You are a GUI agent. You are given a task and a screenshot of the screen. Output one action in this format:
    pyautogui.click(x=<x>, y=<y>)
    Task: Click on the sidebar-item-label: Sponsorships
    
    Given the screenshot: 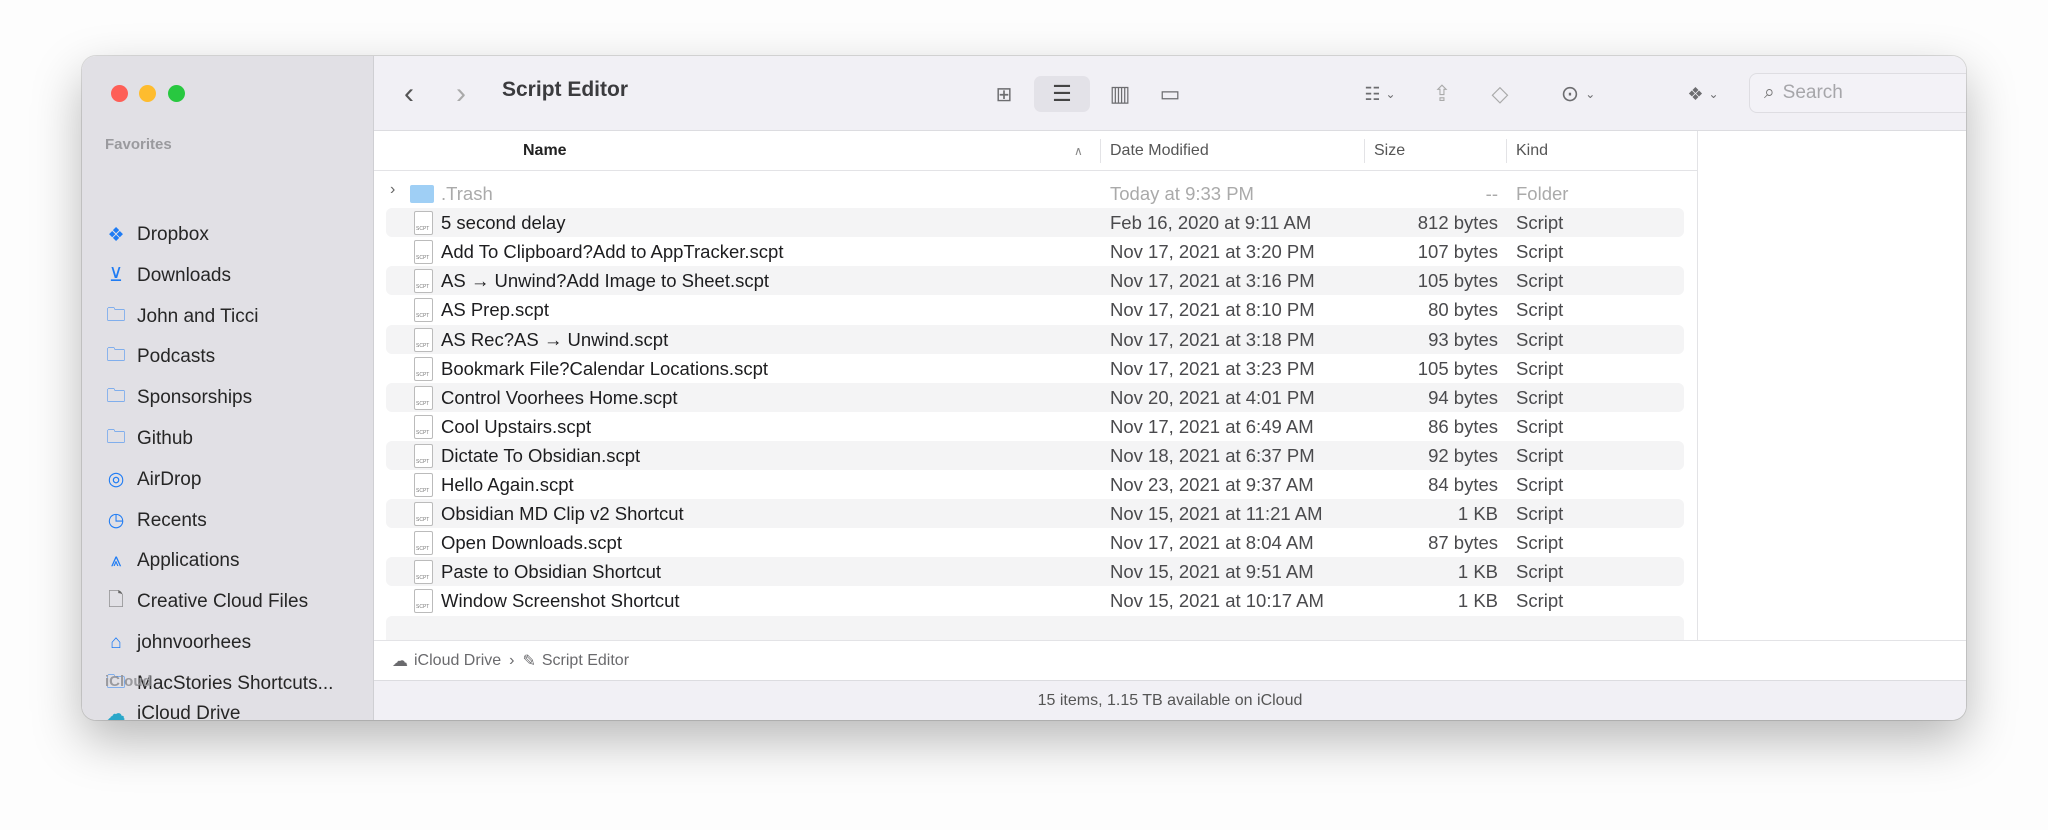 What is the action you would take?
    pyautogui.click(x=195, y=398)
    